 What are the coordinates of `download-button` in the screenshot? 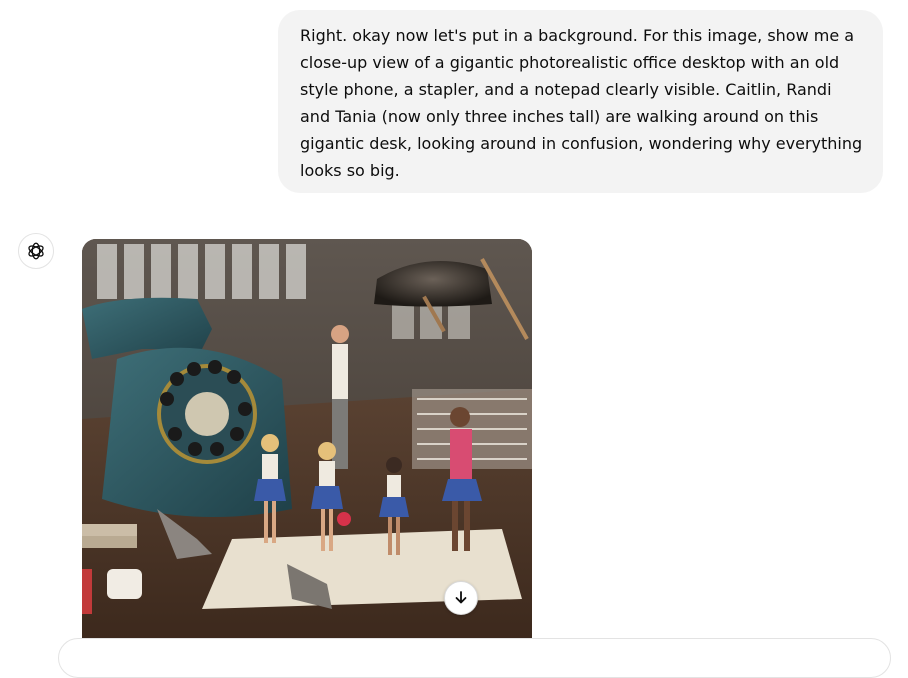 It's located at (461, 598).